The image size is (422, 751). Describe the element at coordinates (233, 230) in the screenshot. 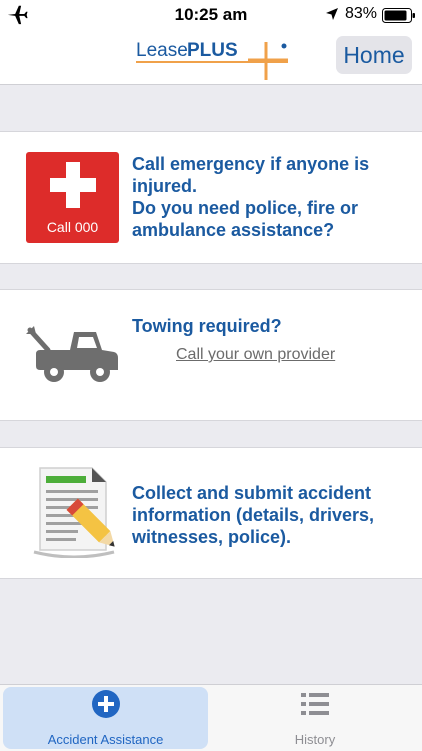

I see `emergency-line-4: ambulance assistance?` at that location.